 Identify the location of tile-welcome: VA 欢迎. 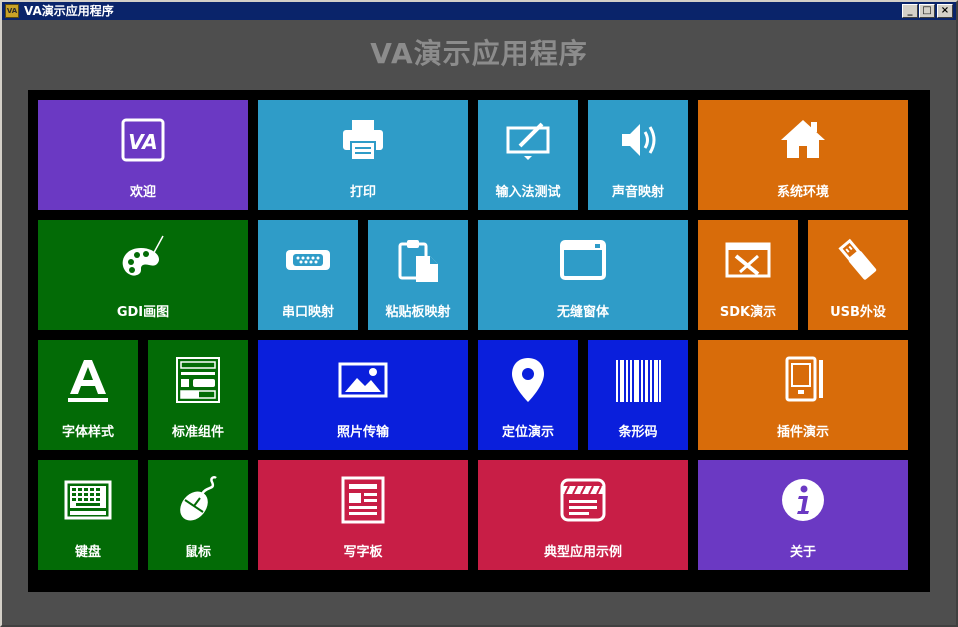
(143, 155).